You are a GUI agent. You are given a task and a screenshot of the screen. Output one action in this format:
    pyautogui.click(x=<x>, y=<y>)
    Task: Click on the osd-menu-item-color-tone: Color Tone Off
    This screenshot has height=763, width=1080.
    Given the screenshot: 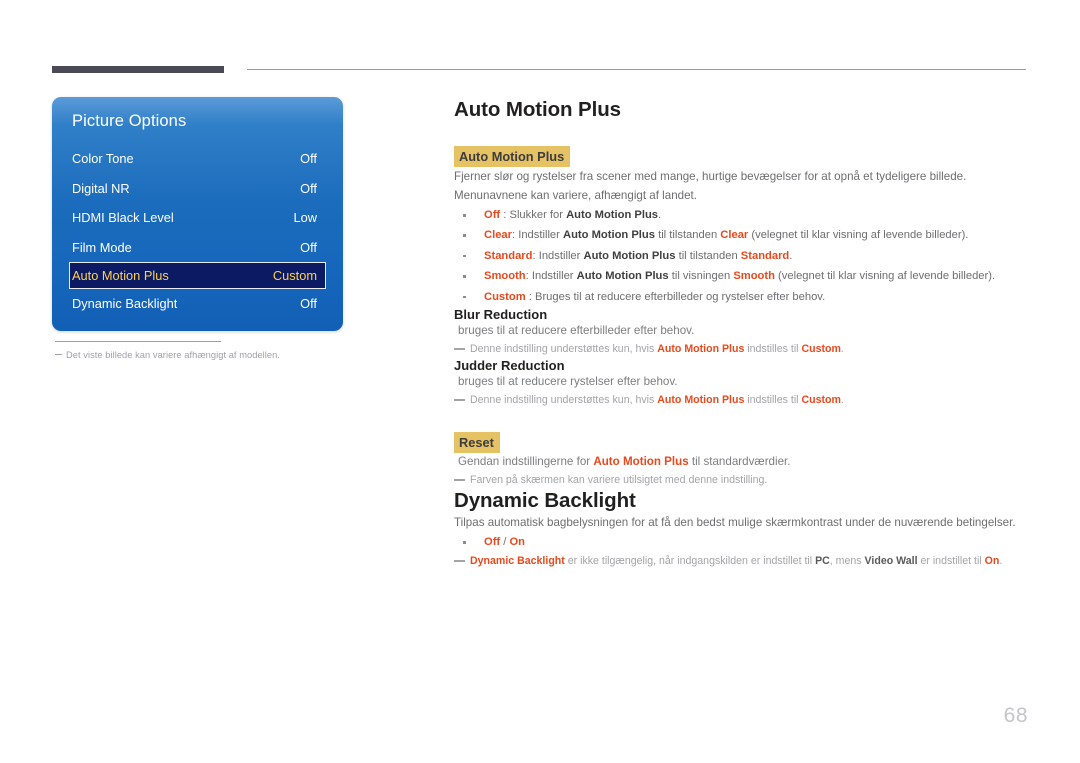 What is the action you would take?
    pyautogui.click(x=197, y=159)
    